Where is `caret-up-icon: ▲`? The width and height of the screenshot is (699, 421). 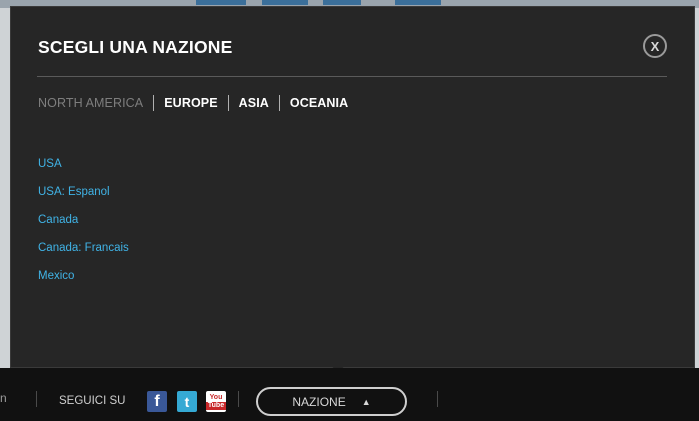
caret-up-icon: ▲ is located at coordinates (366, 401).